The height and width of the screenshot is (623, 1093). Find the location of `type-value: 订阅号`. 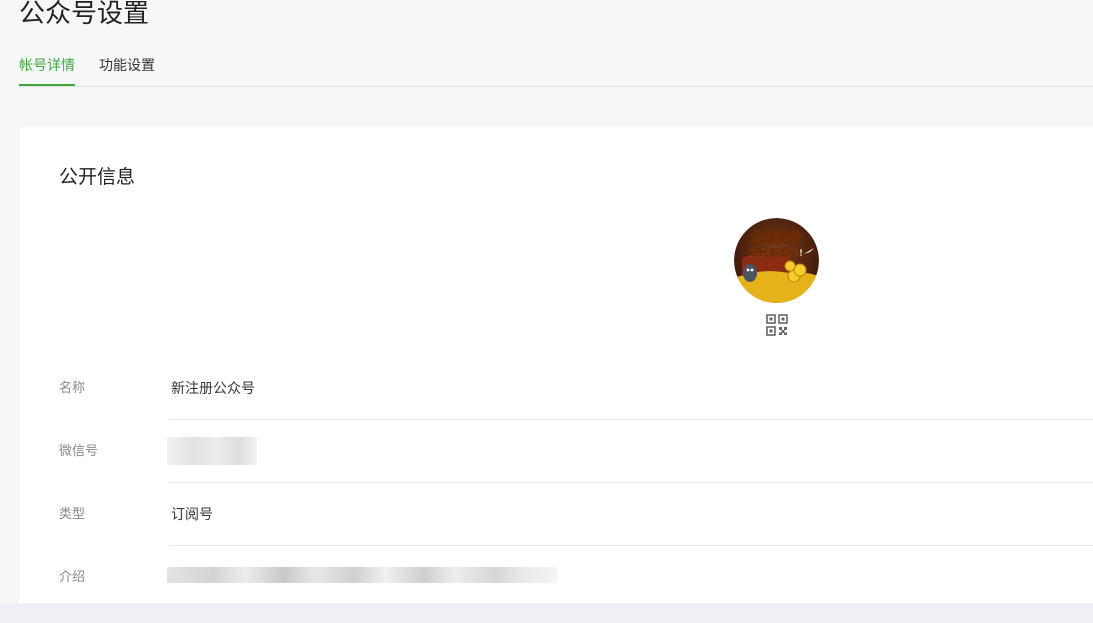

type-value: 订阅号 is located at coordinates (192, 515).